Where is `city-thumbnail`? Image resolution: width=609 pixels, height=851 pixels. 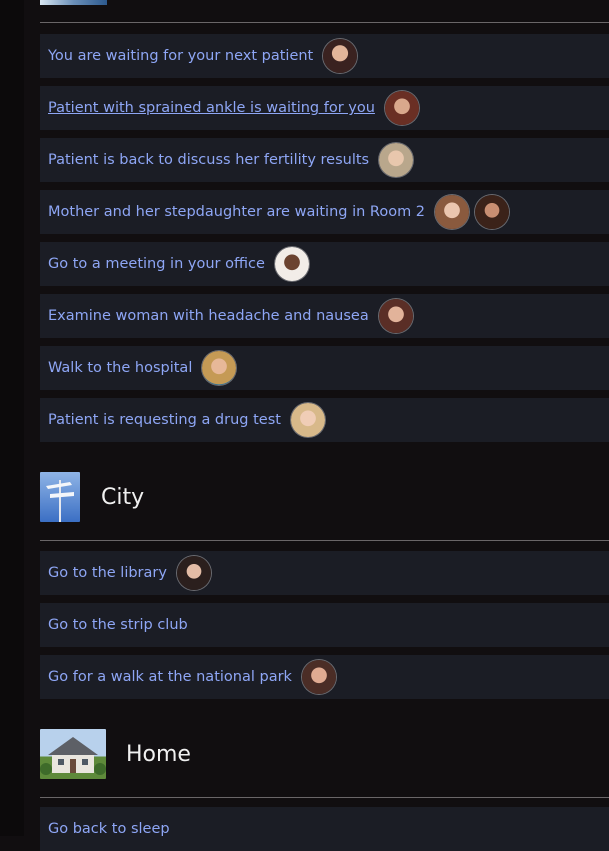
city-thumbnail is located at coordinates (60, 497).